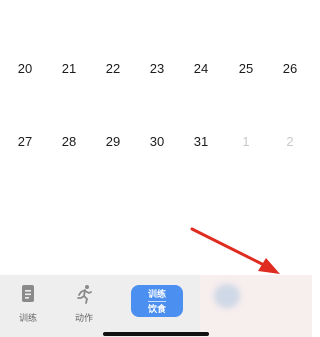  I want to click on blurred-tab-area, so click(256, 306).